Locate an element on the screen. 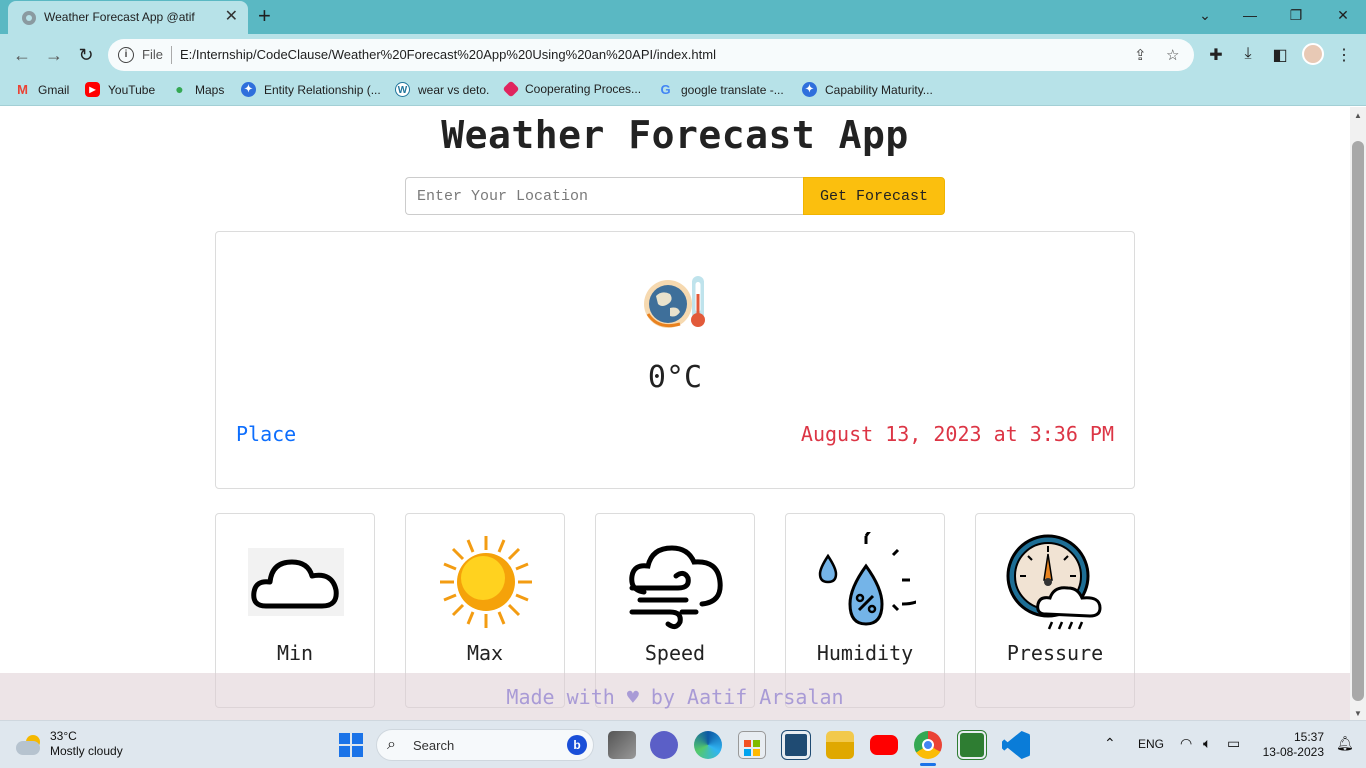 Image resolution: width=1366 pixels, height=768 pixels. humidity-label: Humidity is located at coordinates (865, 653).